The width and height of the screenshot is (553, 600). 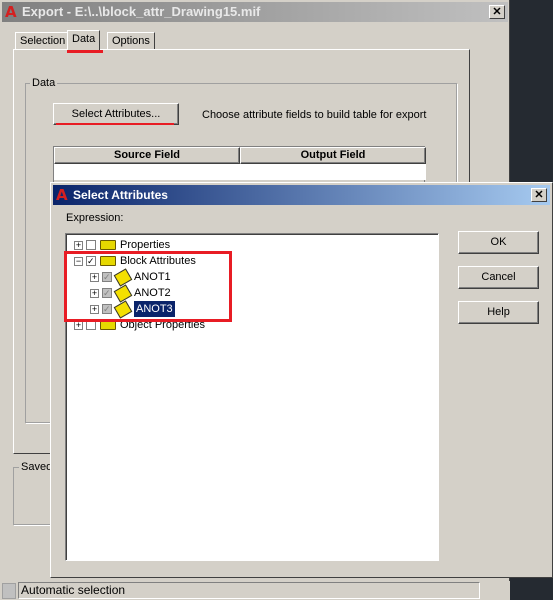 What do you see at coordinates (498, 277) in the screenshot?
I see `cancel-button: Cancel` at bounding box center [498, 277].